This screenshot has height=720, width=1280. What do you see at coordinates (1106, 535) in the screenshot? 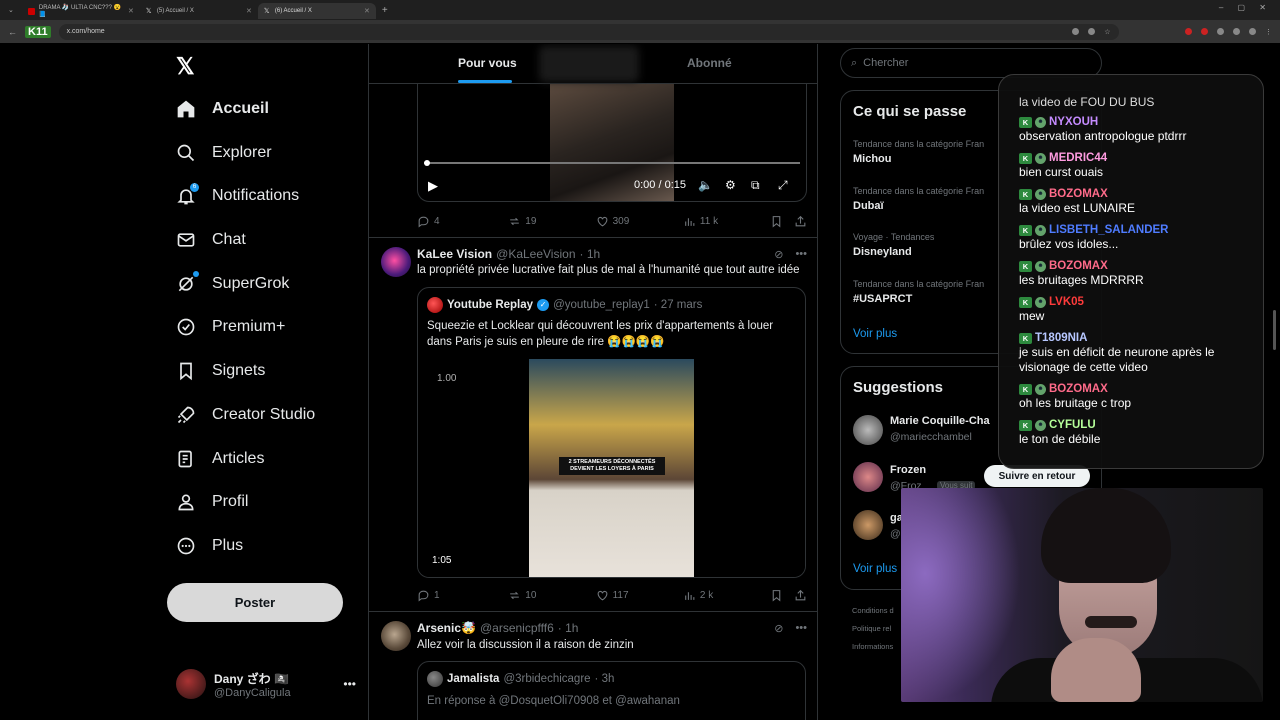
I see `webcam-hair` at bounding box center [1106, 535].